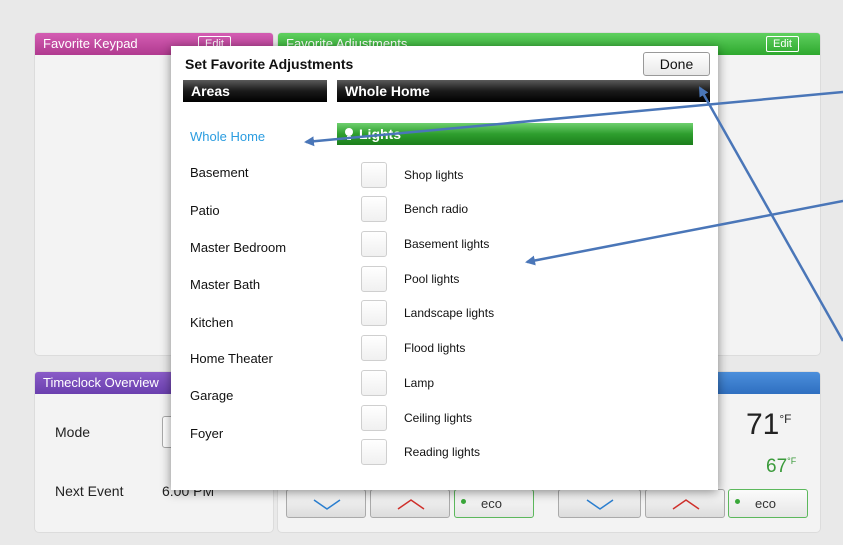  What do you see at coordinates (781, 466) in the screenshot?
I see `setpoint-temperature: 67°F` at bounding box center [781, 466].